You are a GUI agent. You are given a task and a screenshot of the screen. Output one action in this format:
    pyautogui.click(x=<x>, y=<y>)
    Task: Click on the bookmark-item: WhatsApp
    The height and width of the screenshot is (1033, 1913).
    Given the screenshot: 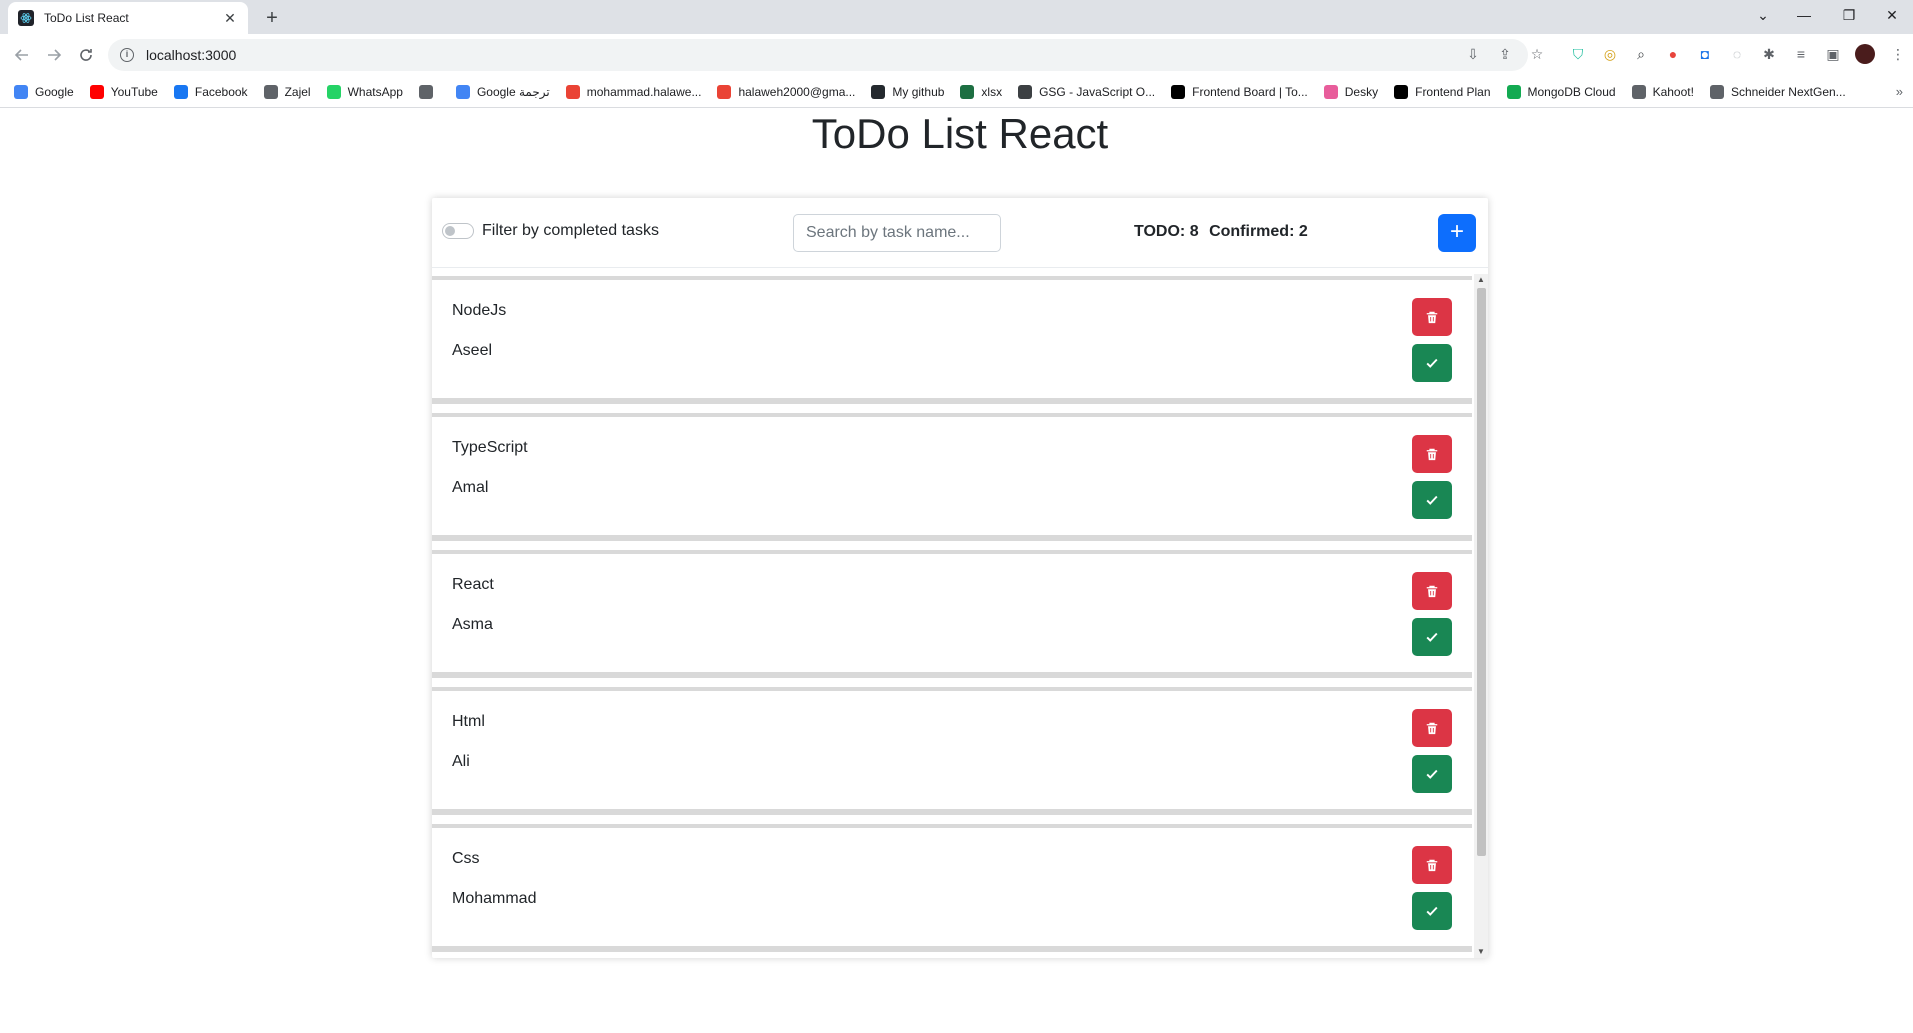 What is the action you would take?
    pyautogui.click(x=364, y=91)
    